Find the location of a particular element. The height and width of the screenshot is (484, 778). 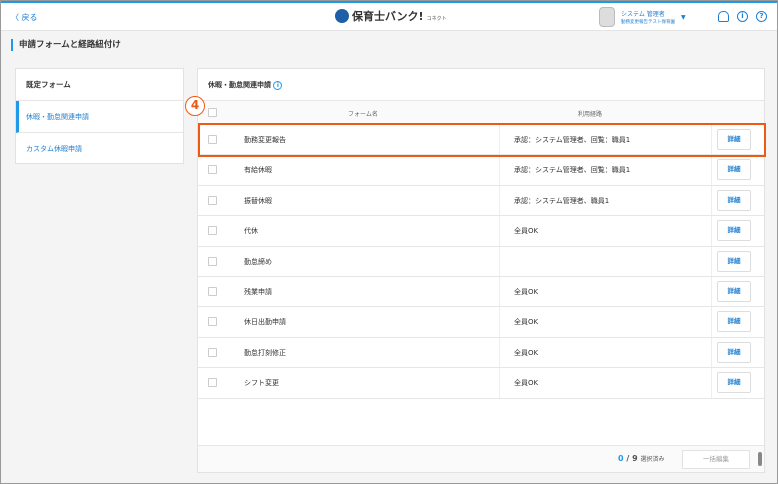

table-row: シフト変更 全員OK 詳細 is located at coordinates (481, 383).